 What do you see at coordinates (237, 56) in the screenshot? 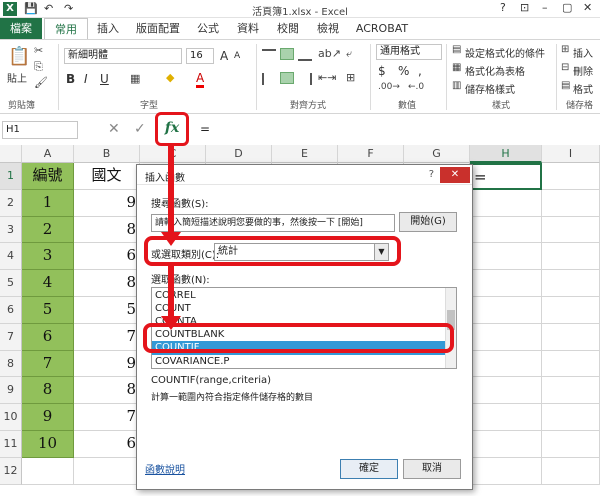
I see `shrink-font-button: A` at bounding box center [237, 56].